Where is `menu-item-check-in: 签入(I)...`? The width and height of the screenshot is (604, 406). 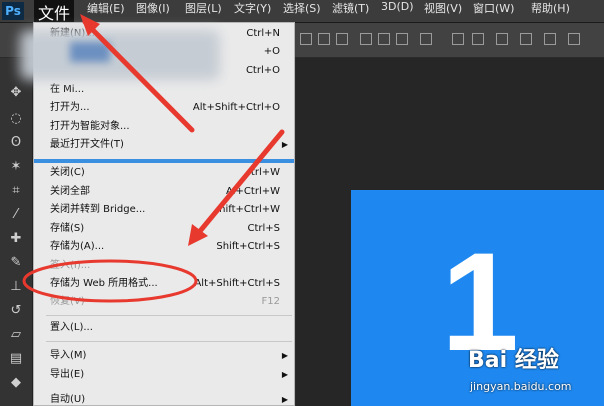
menu-item-check-in: 签入(I)... is located at coordinates (70, 265).